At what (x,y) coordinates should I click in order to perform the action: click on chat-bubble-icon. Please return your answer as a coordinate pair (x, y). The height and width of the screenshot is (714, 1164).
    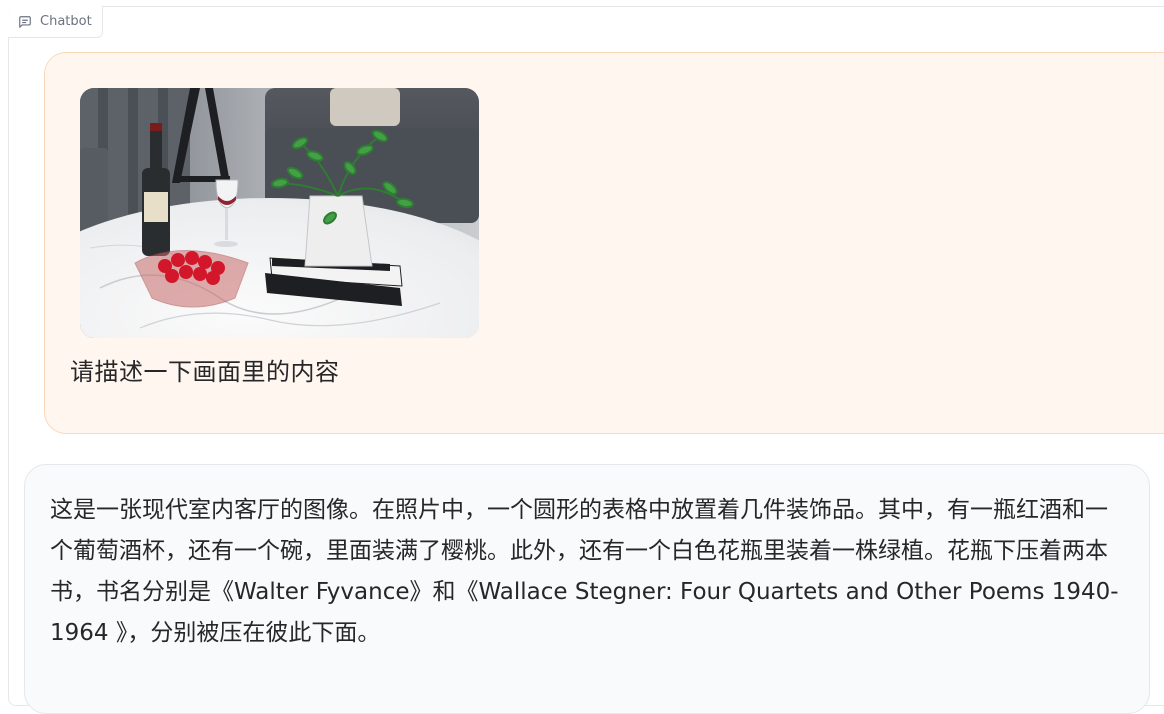
    Looking at the image, I should click on (25, 22).